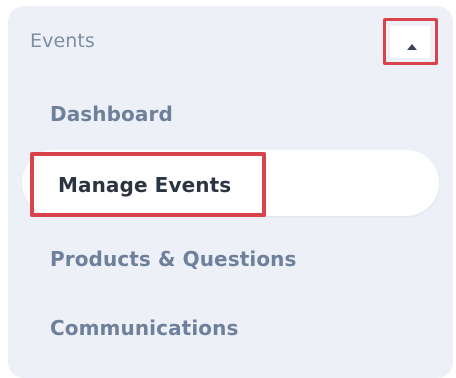  What do you see at coordinates (144, 328) in the screenshot?
I see `nav-item-communications: Communications` at bounding box center [144, 328].